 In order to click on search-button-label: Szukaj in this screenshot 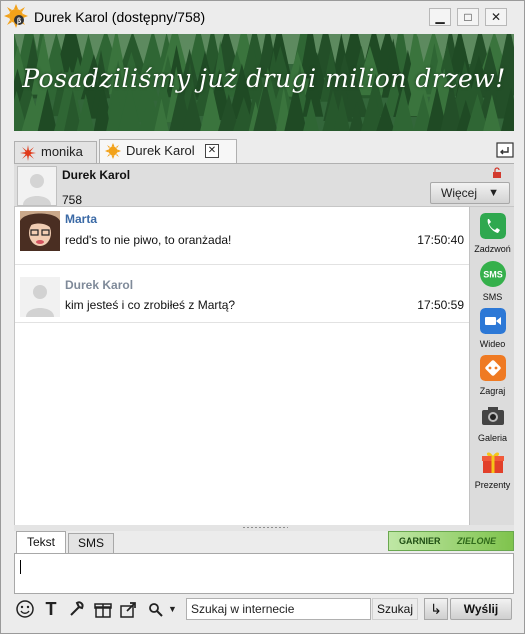, I will do `click(395, 609)`.